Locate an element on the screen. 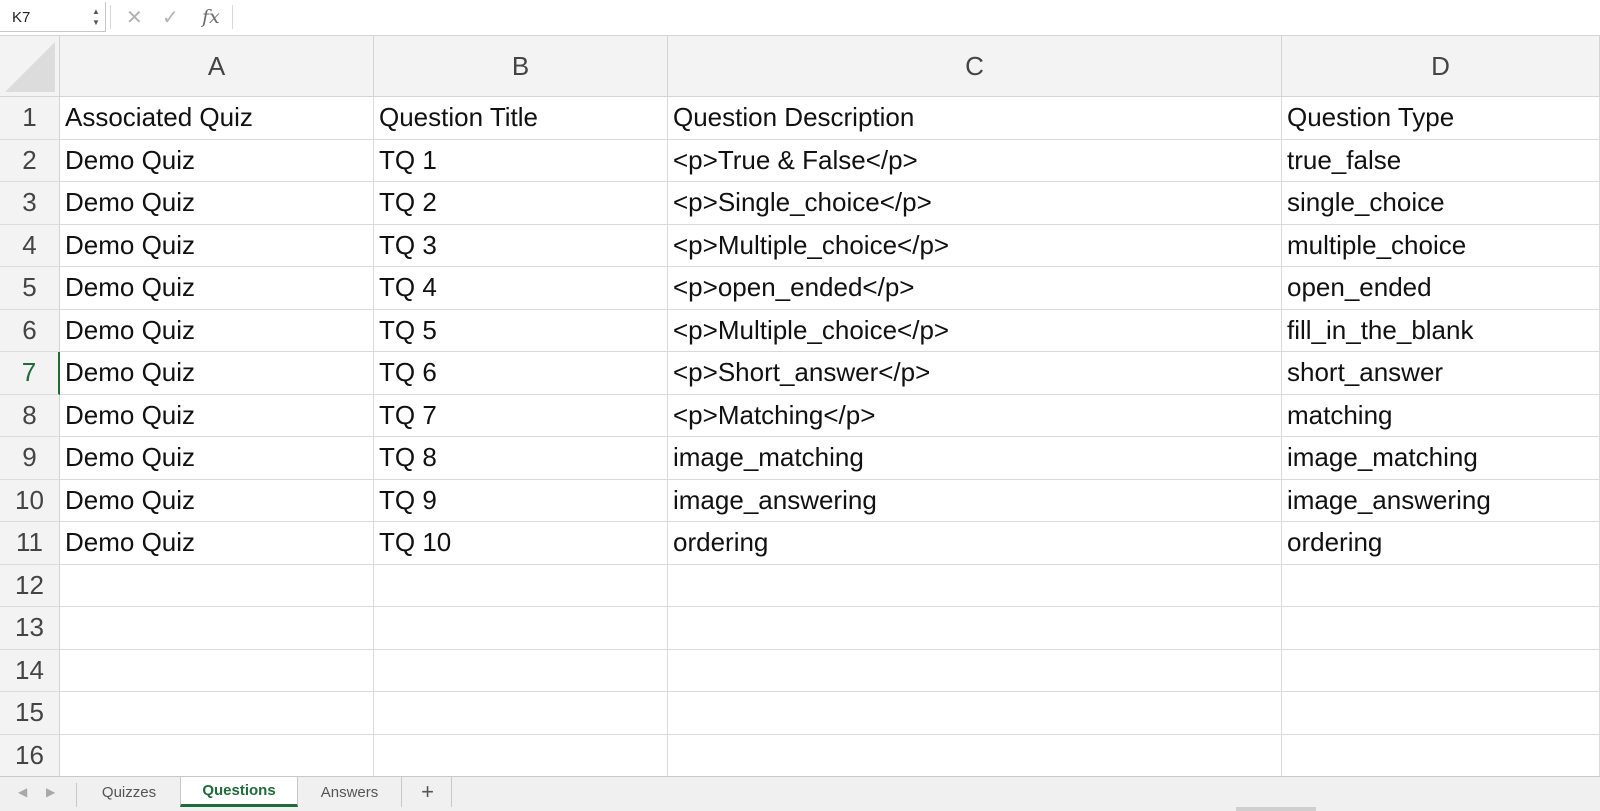 The image size is (1600, 811). cell-d3: single_choice is located at coordinates (1441, 203).